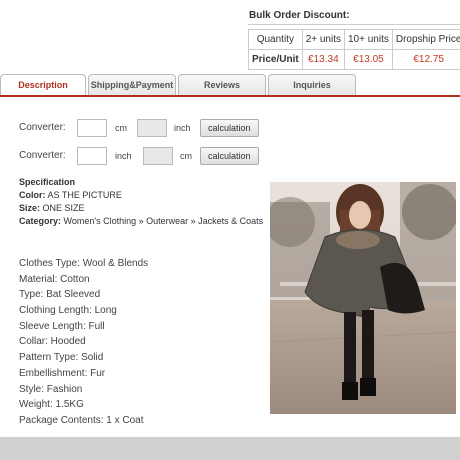 The height and width of the screenshot is (460, 460). What do you see at coordinates (52, 342) in the screenshot?
I see `list-item: Collar: Hooded` at bounding box center [52, 342].